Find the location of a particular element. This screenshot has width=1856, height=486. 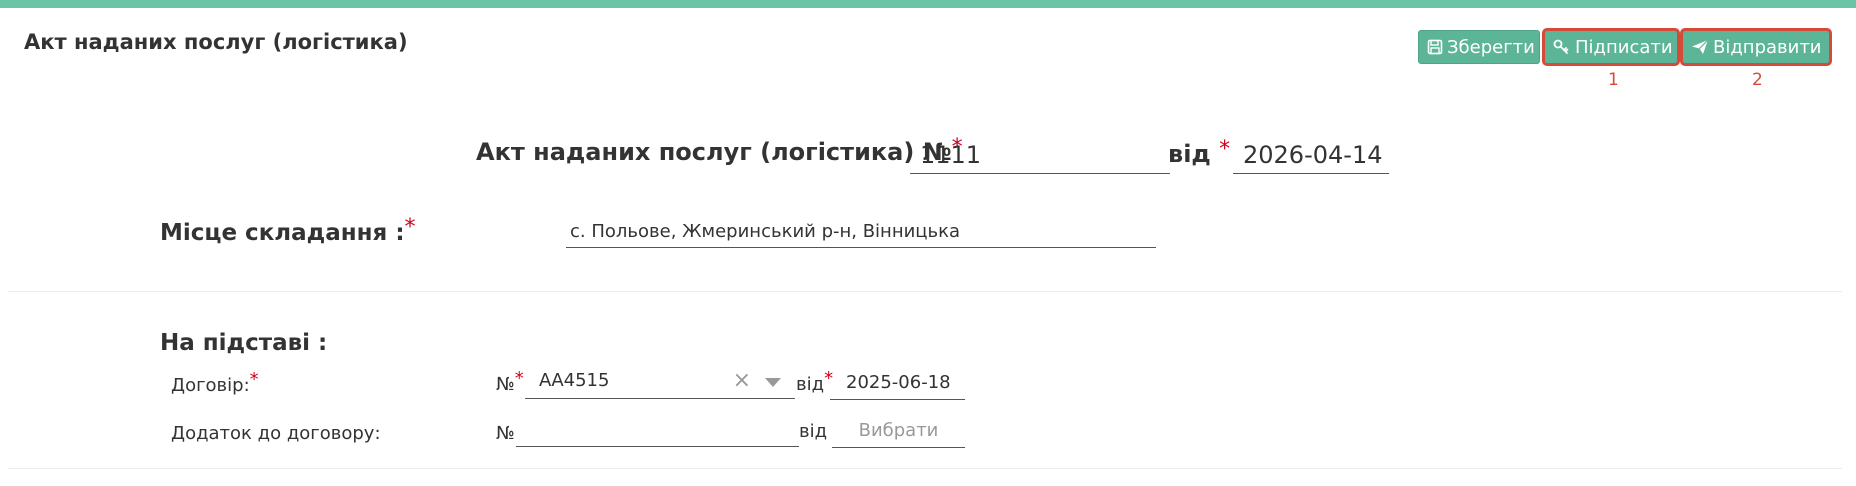

contract-date-label-text: від is located at coordinates (810, 384).